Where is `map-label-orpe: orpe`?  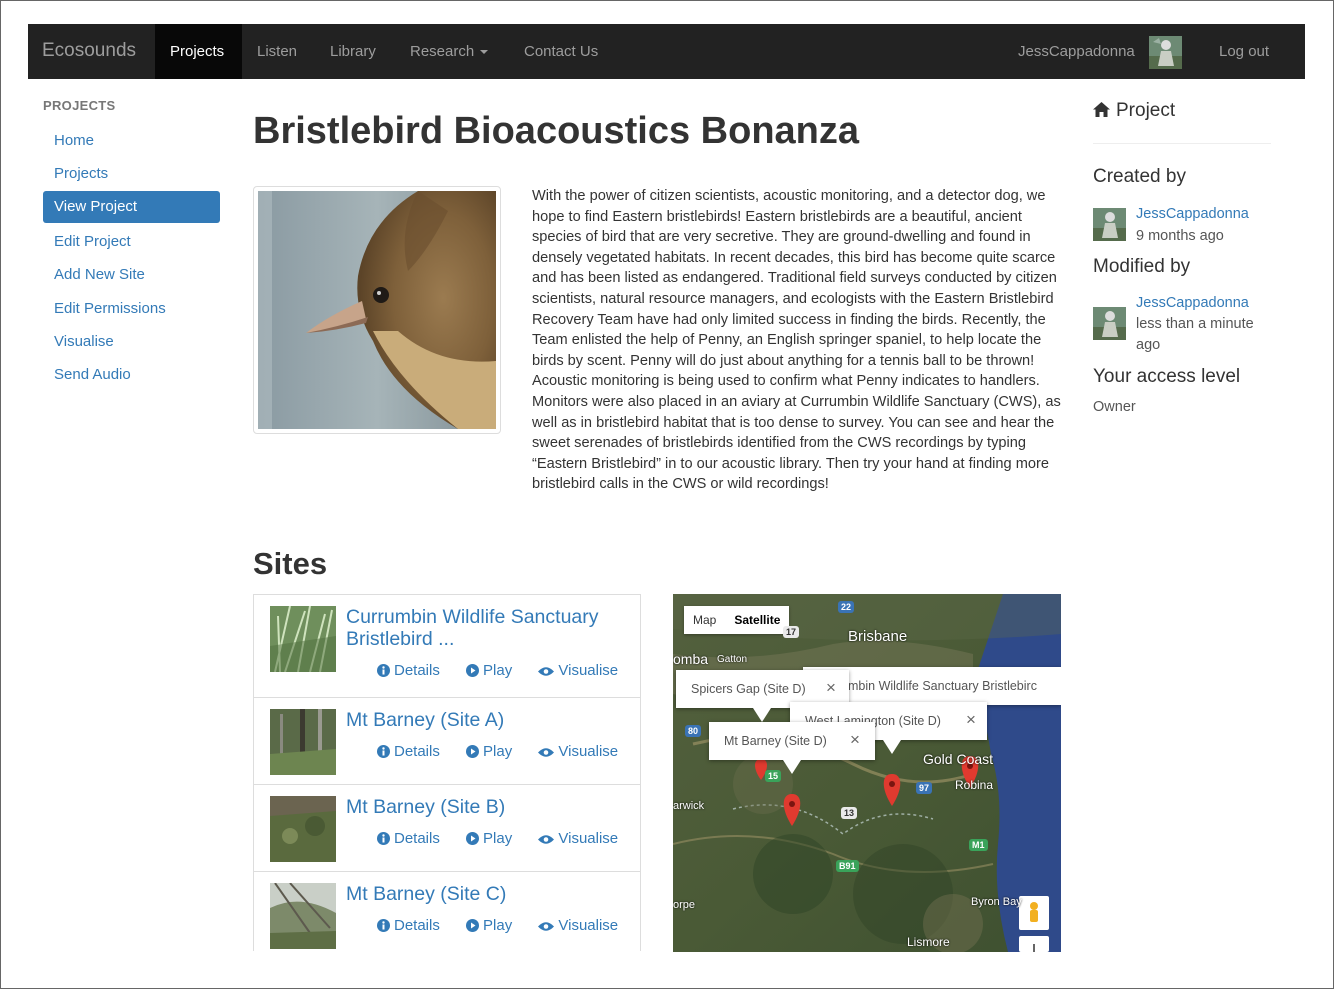
map-label-orpe: orpe is located at coordinates (684, 905).